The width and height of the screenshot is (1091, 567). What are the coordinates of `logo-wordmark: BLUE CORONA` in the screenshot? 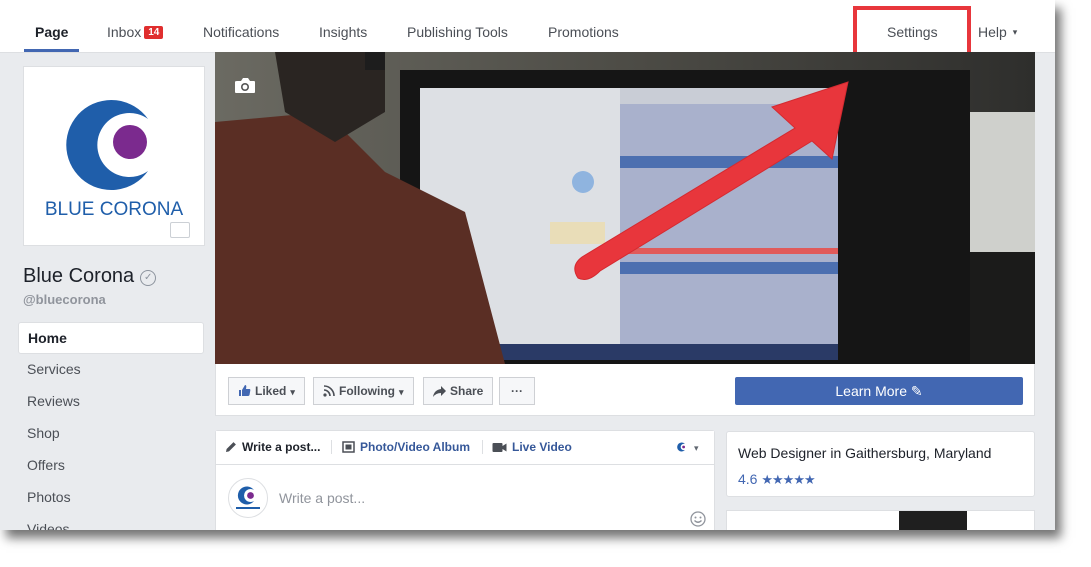 It's located at (114, 209).